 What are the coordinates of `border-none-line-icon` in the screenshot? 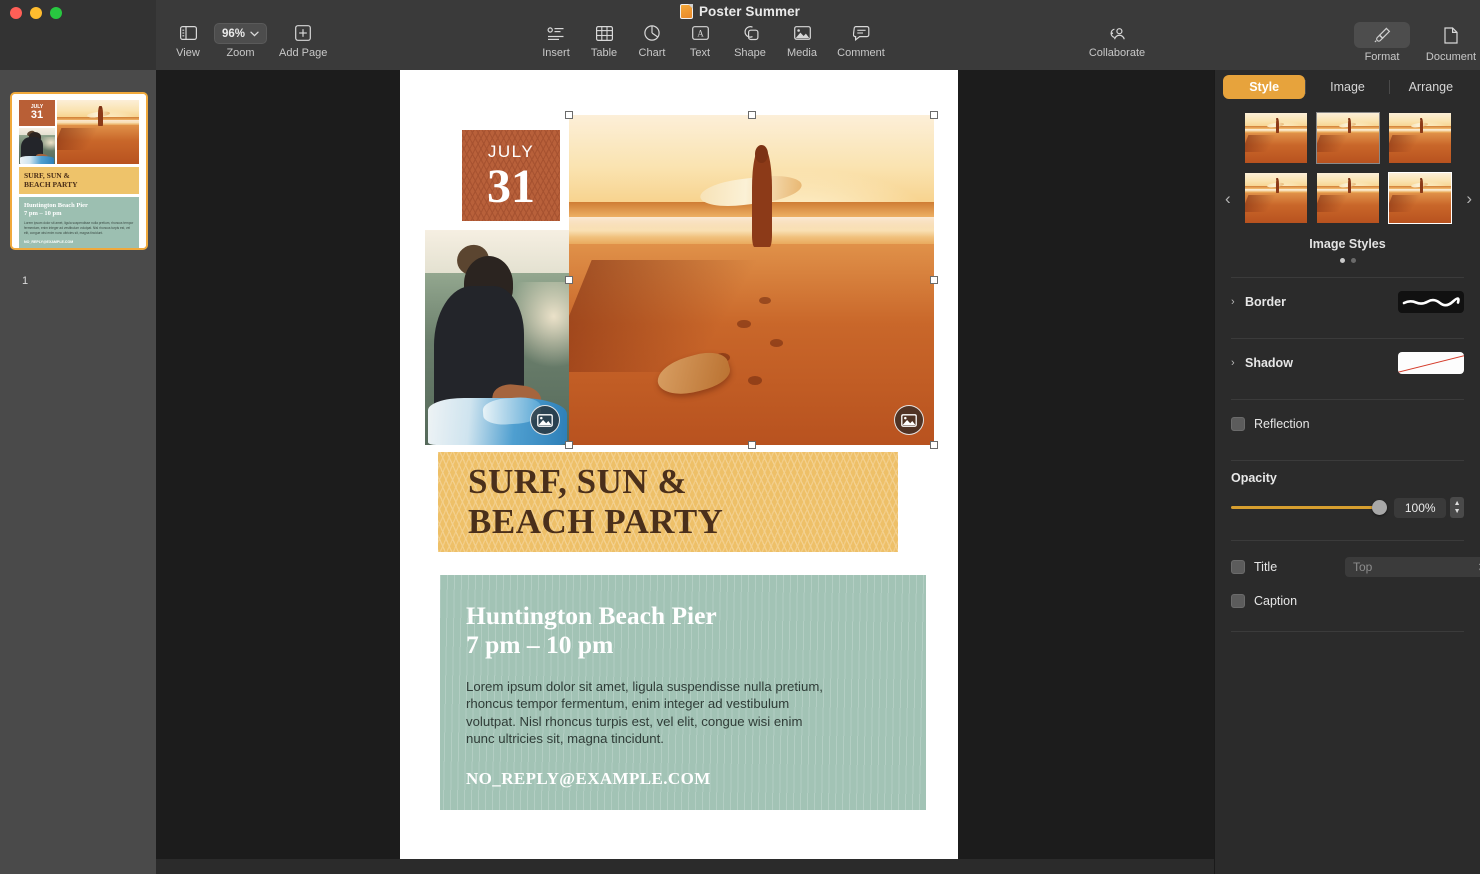 It's located at (1431, 302).